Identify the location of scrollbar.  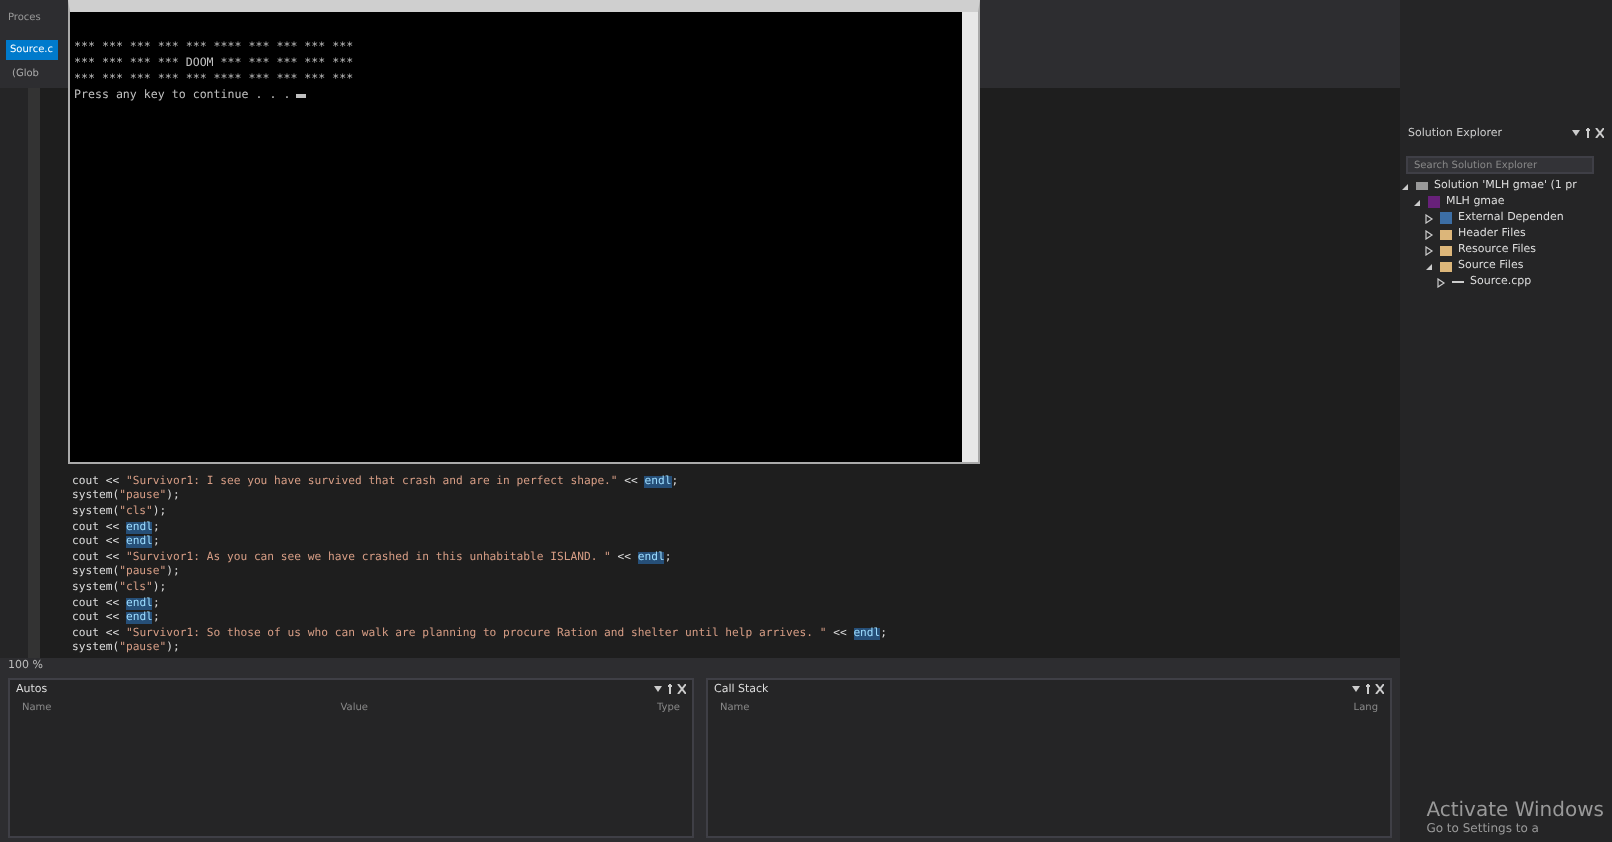
(970, 237).